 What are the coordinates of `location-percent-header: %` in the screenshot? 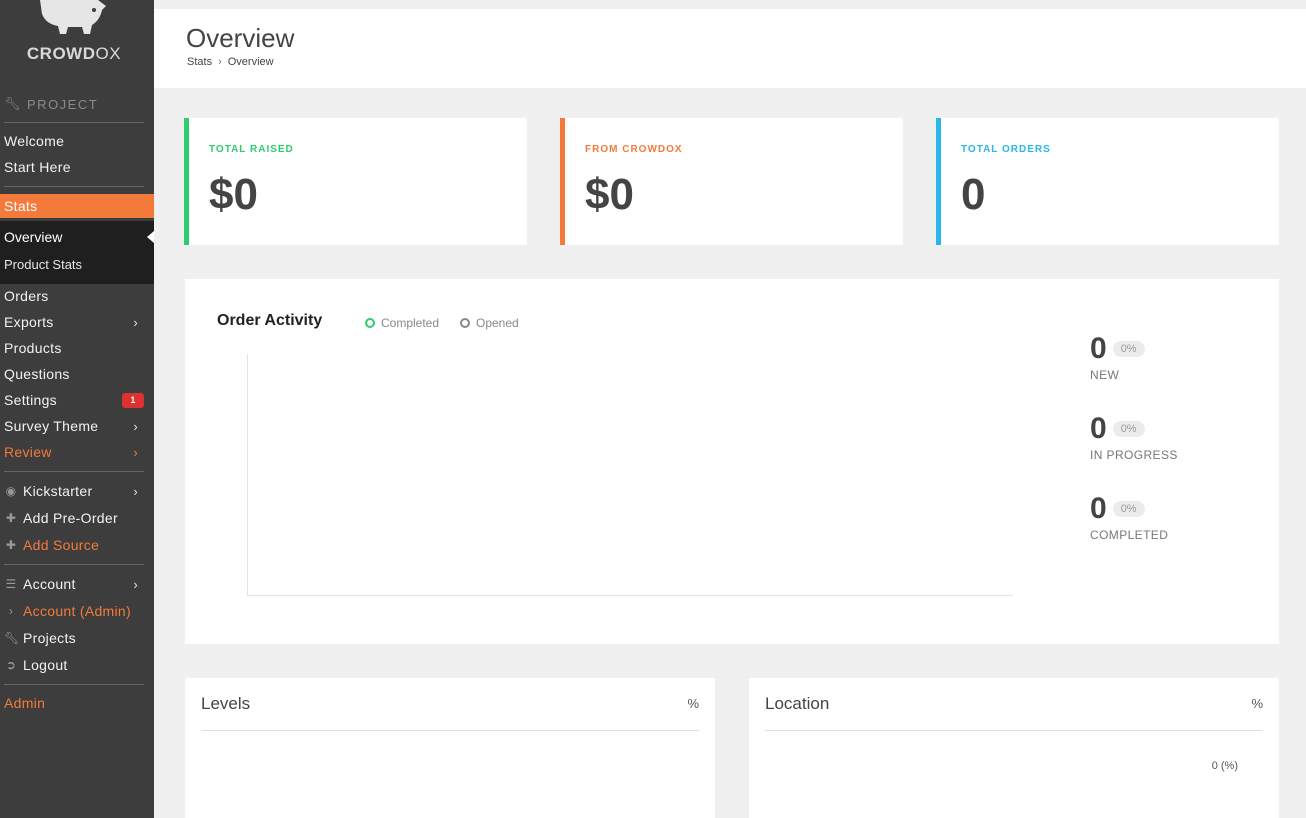 It's located at (1257, 703).